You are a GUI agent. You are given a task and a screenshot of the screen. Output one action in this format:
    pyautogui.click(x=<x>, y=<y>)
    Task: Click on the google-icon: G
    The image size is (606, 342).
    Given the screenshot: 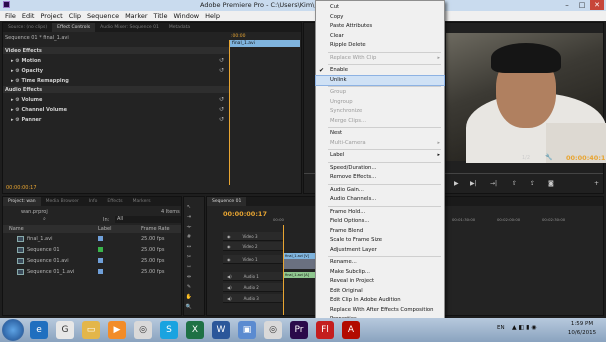 What is the action you would take?
    pyautogui.click(x=65, y=330)
    